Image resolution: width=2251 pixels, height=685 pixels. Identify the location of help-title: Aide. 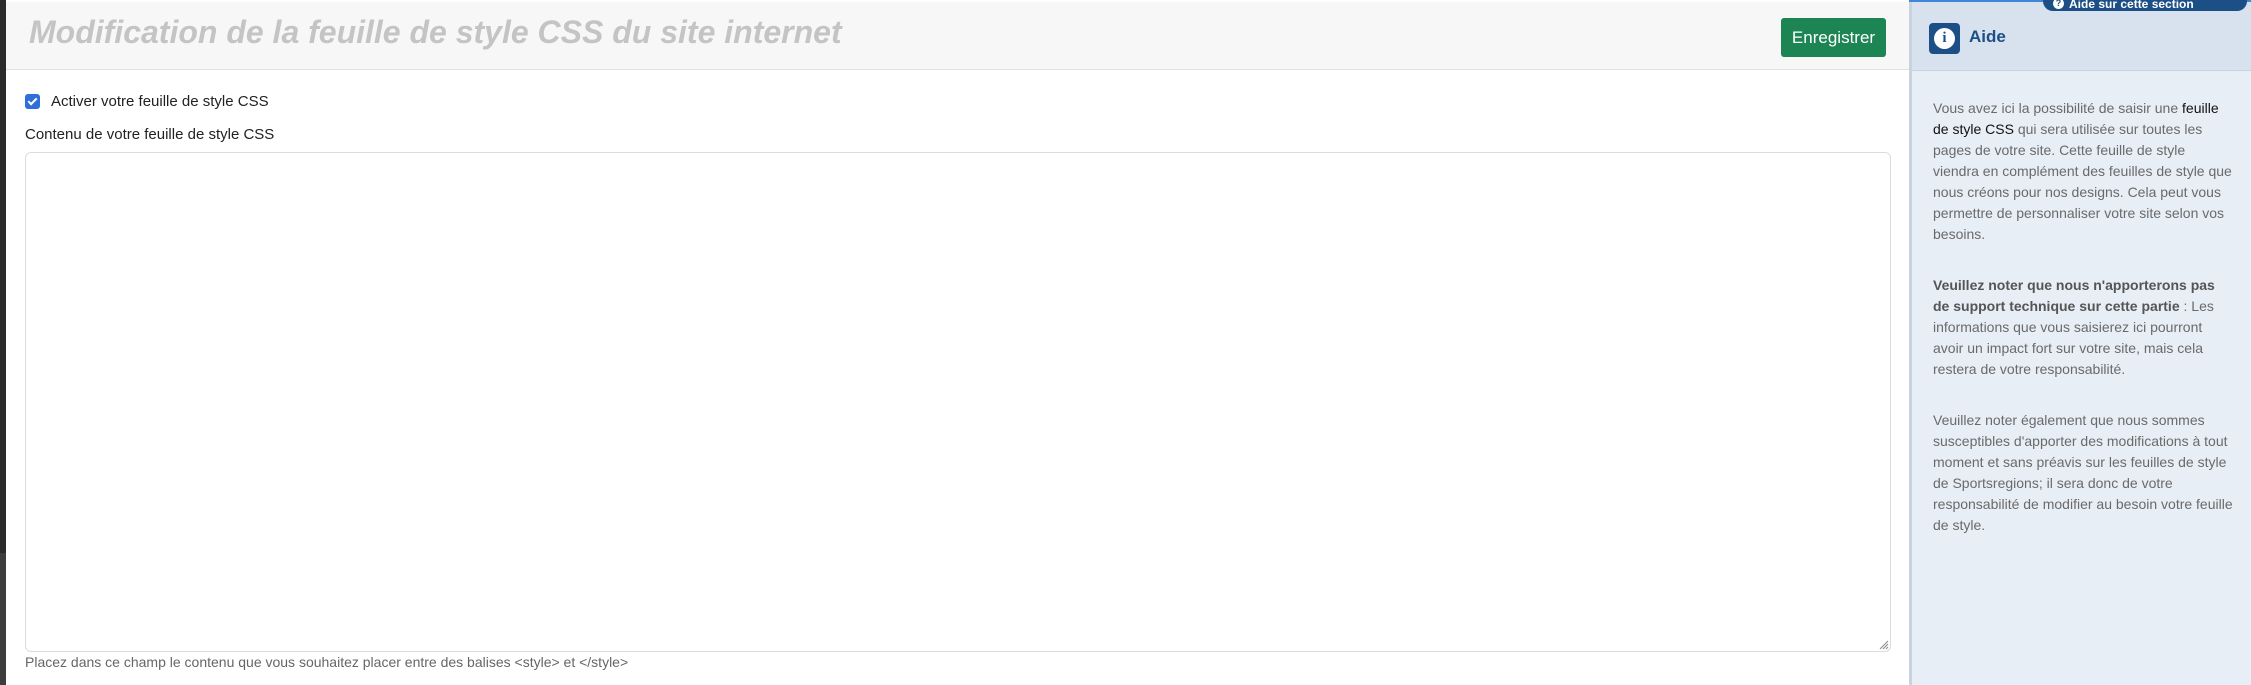
(1987, 36).